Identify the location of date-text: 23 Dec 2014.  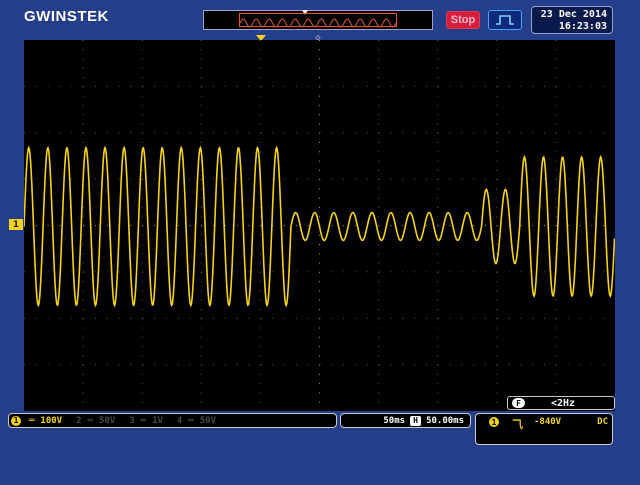
(573, 14).